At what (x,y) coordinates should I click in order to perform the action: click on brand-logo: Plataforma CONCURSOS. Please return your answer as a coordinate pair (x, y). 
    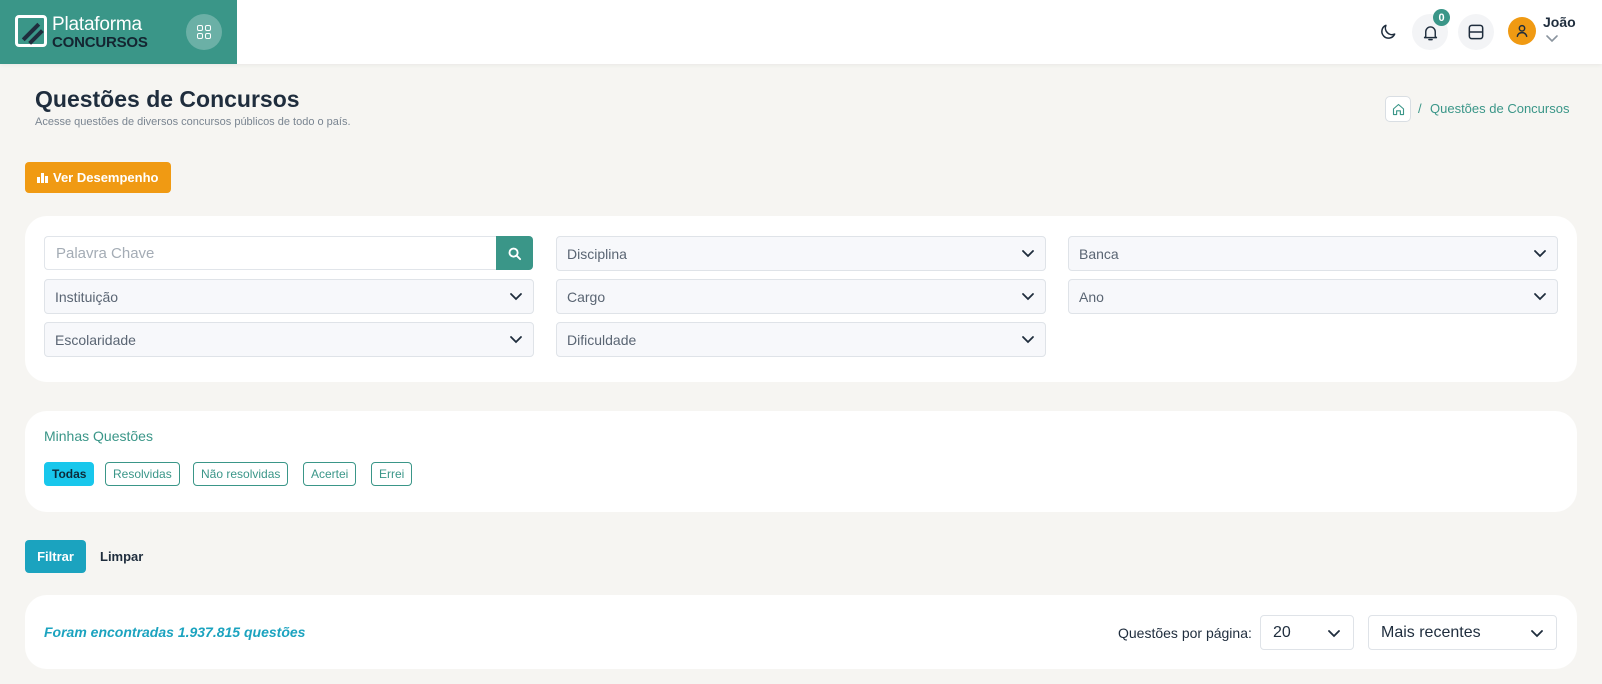
    Looking at the image, I should click on (118, 32).